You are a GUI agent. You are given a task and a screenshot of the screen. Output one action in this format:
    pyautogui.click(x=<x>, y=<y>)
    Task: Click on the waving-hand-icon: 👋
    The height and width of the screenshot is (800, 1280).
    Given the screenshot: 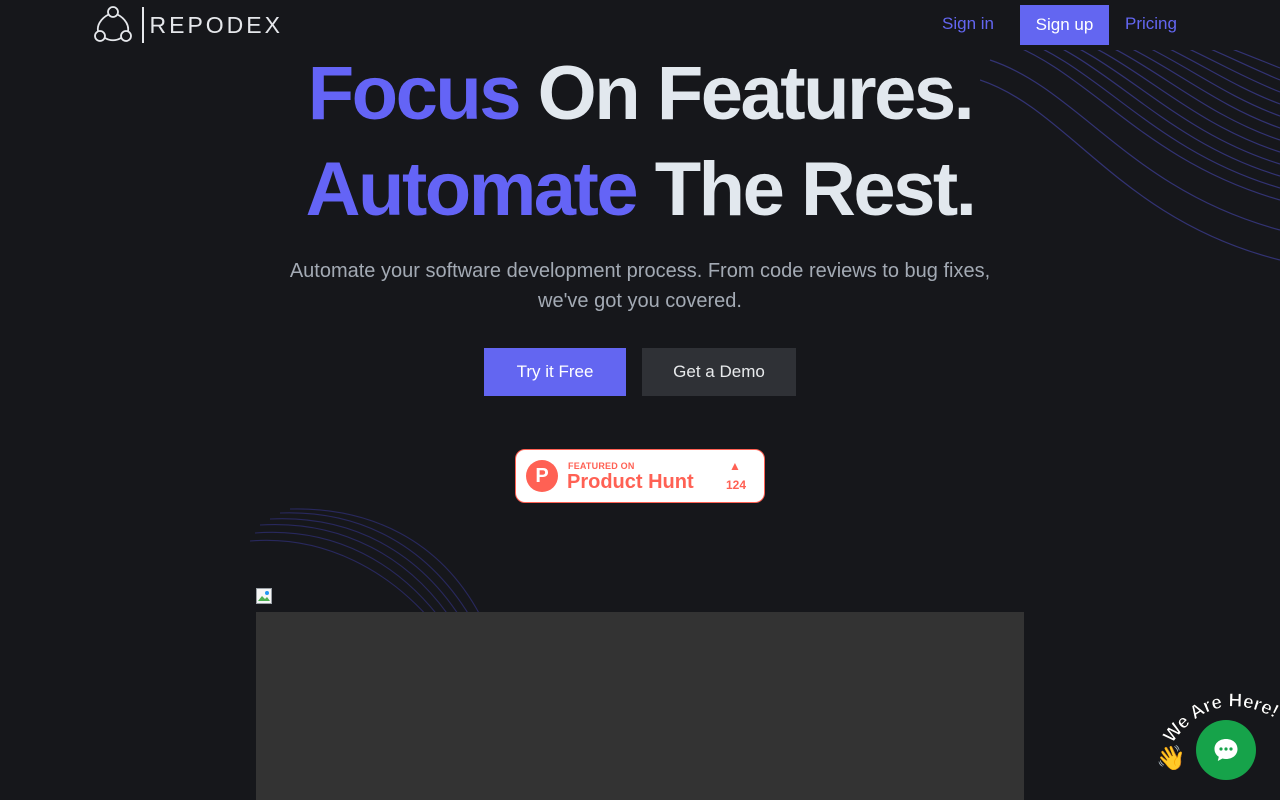 What is the action you would take?
    pyautogui.click(x=1171, y=758)
    